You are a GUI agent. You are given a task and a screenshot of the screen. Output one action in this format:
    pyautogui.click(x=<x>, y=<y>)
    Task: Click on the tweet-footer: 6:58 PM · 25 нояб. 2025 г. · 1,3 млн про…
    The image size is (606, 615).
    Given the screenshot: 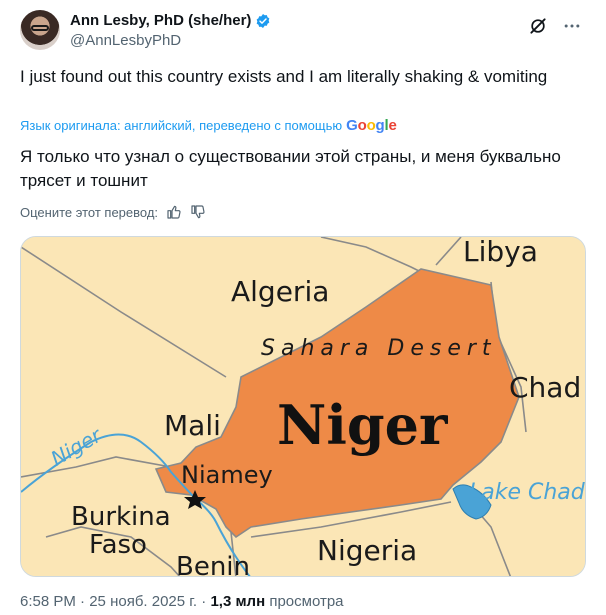 What is the action you would take?
    pyautogui.click(x=182, y=601)
    